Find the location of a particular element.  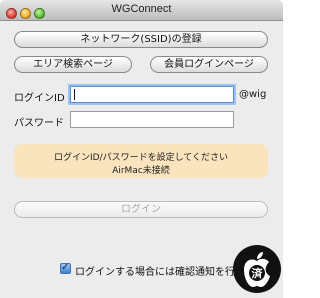

area-search-button: エリア検索ページ is located at coordinates (73, 64).